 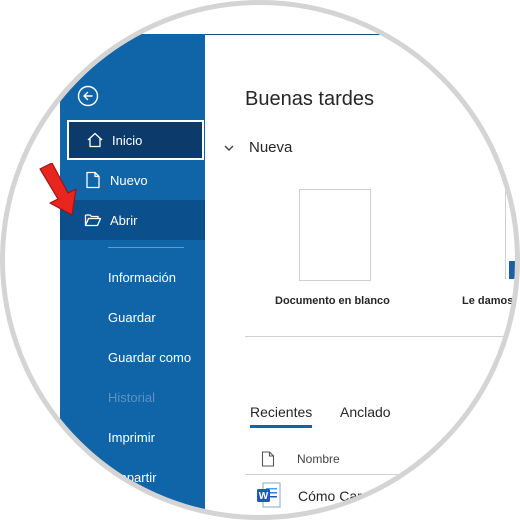 I want to click on sidebar-item-compartir: mpartir, so click(x=136, y=477).